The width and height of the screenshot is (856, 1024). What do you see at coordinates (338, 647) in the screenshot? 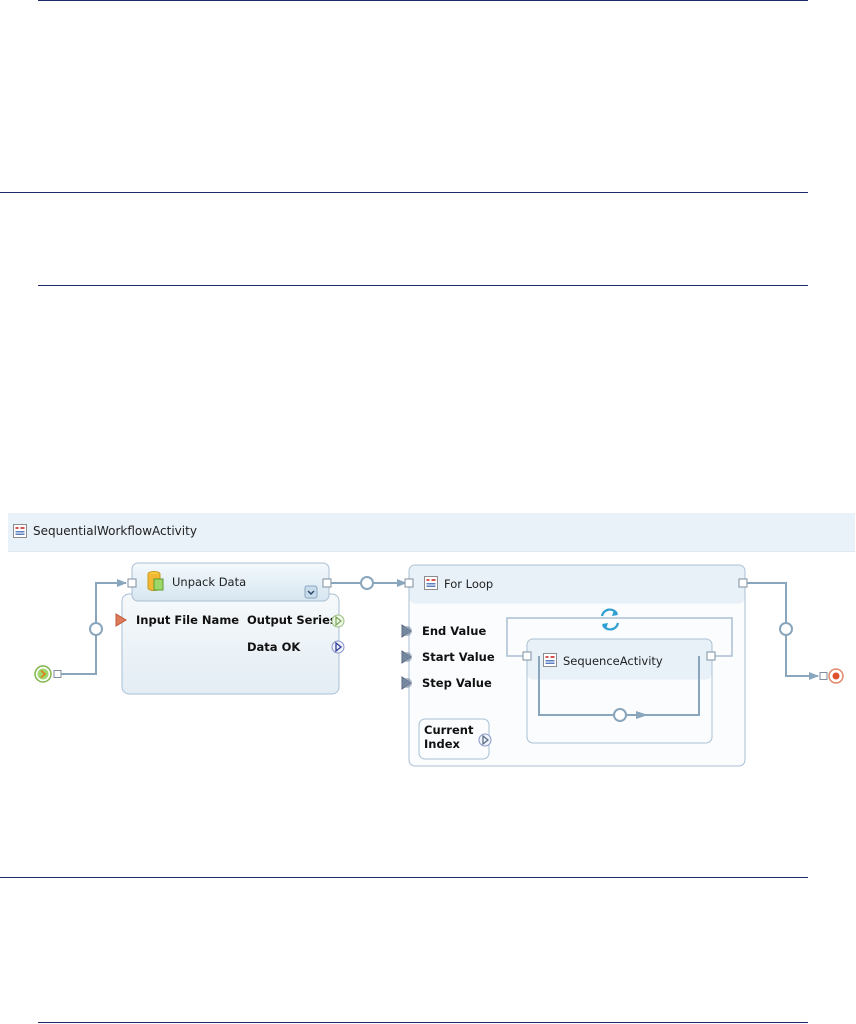
I see `data-ok-port-icon` at bounding box center [338, 647].